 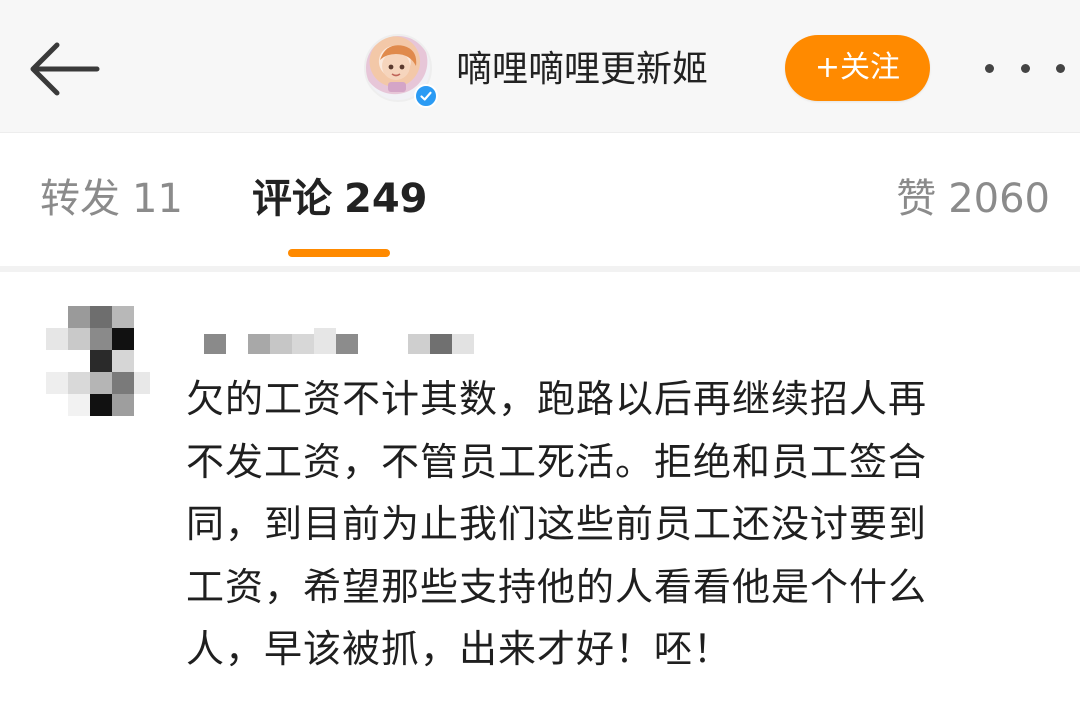 What do you see at coordinates (157, 199) in the screenshot?
I see `tab-reposts-count: 11` at bounding box center [157, 199].